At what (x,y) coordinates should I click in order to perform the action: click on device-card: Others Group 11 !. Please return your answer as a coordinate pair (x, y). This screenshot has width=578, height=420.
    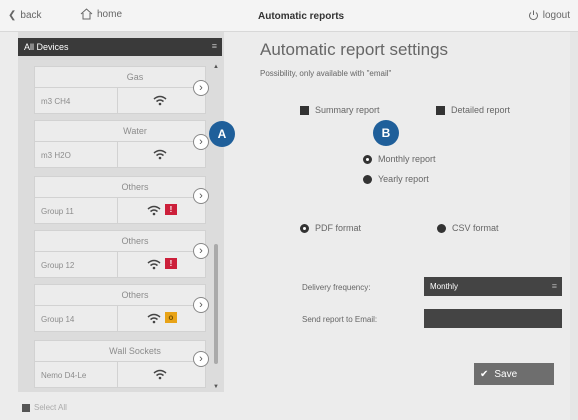
    Looking at the image, I should click on (120, 200).